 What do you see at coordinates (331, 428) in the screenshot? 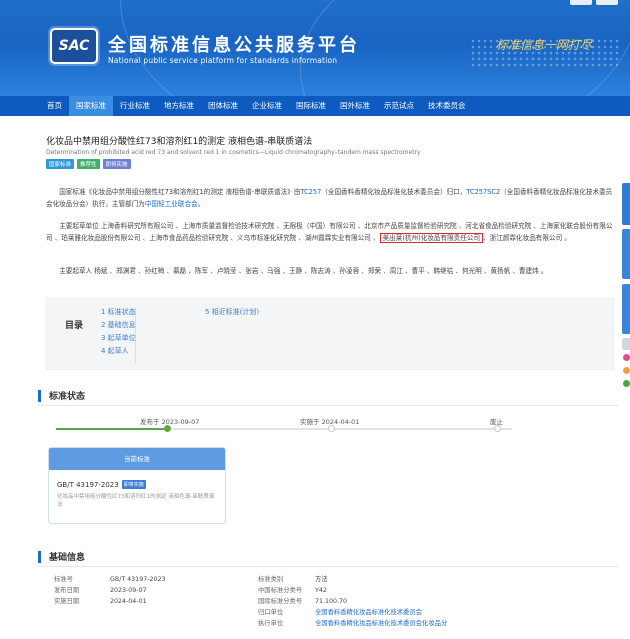
I see `timeline-dot-implement` at bounding box center [331, 428].